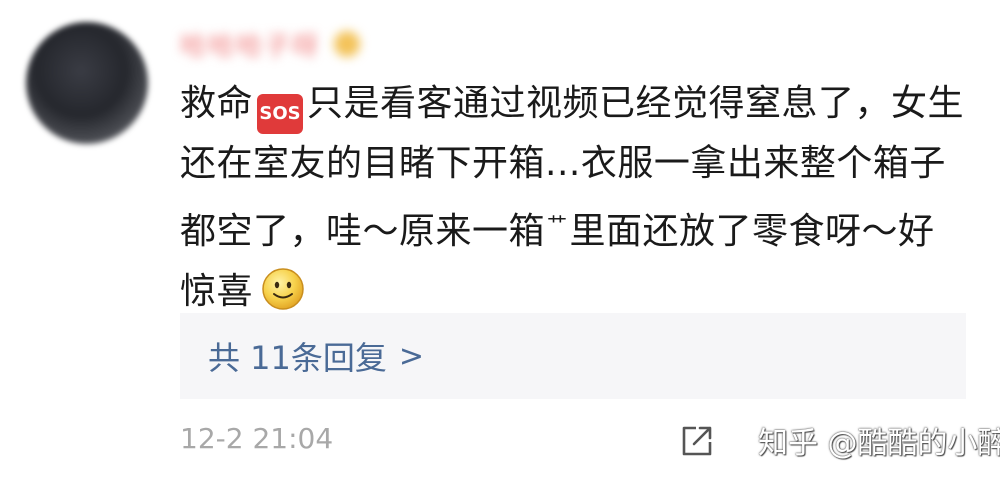 The height and width of the screenshot is (484, 1000). Describe the element at coordinates (557, 224) in the screenshot. I see `grass-icon: 艹` at that location.